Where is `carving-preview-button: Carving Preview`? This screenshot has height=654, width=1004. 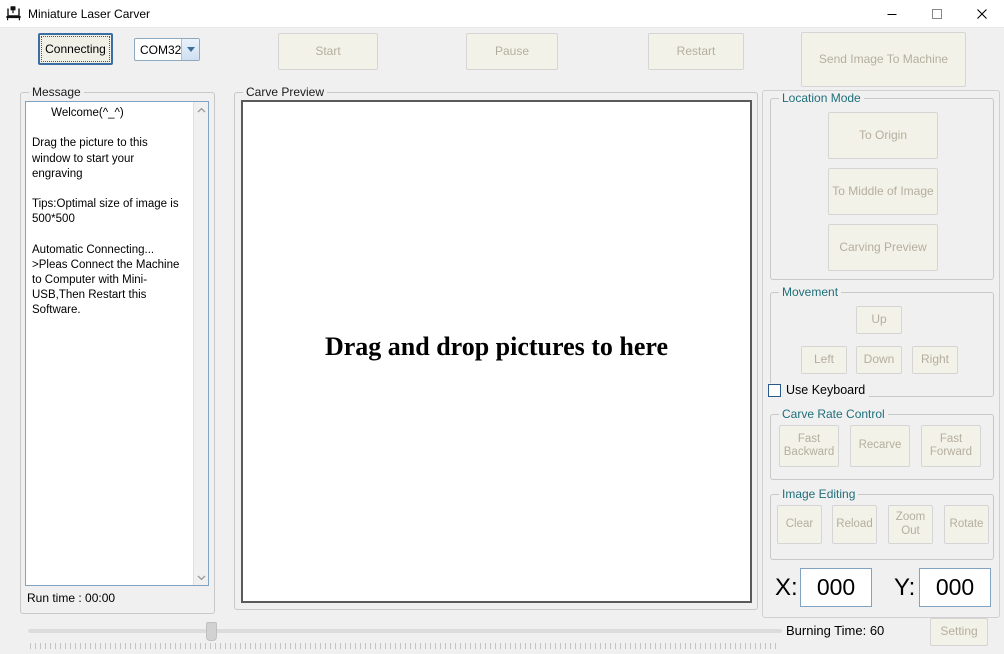 carving-preview-button: Carving Preview is located at coordinates (883, 247).